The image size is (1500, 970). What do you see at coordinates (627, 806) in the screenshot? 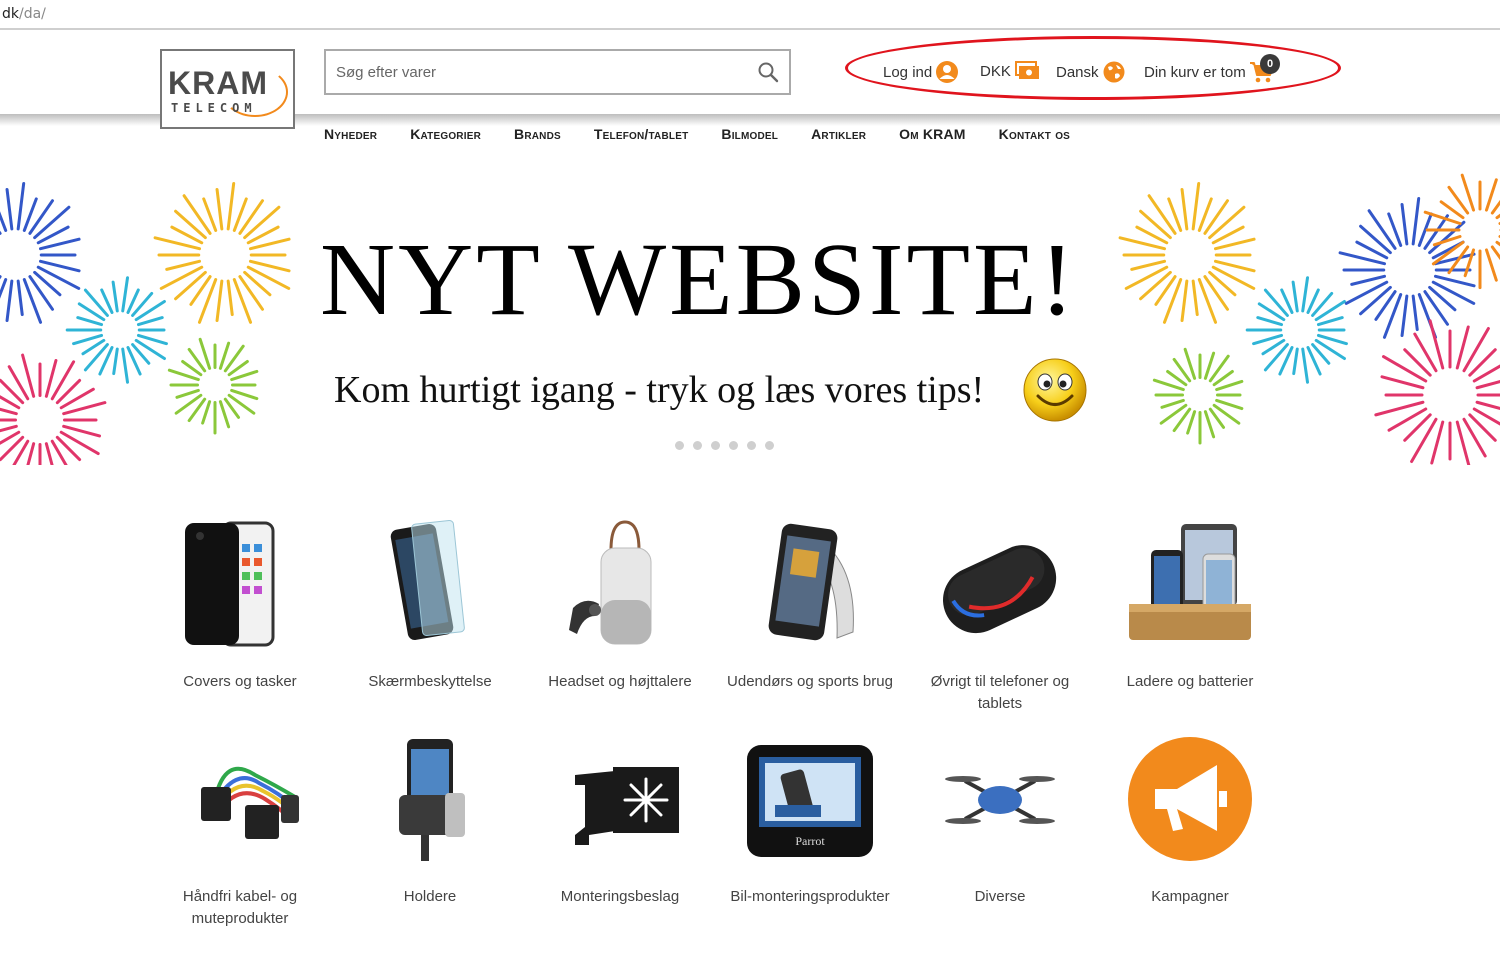
I see `mounting-bracket-image` at bounding box center [627, 806].